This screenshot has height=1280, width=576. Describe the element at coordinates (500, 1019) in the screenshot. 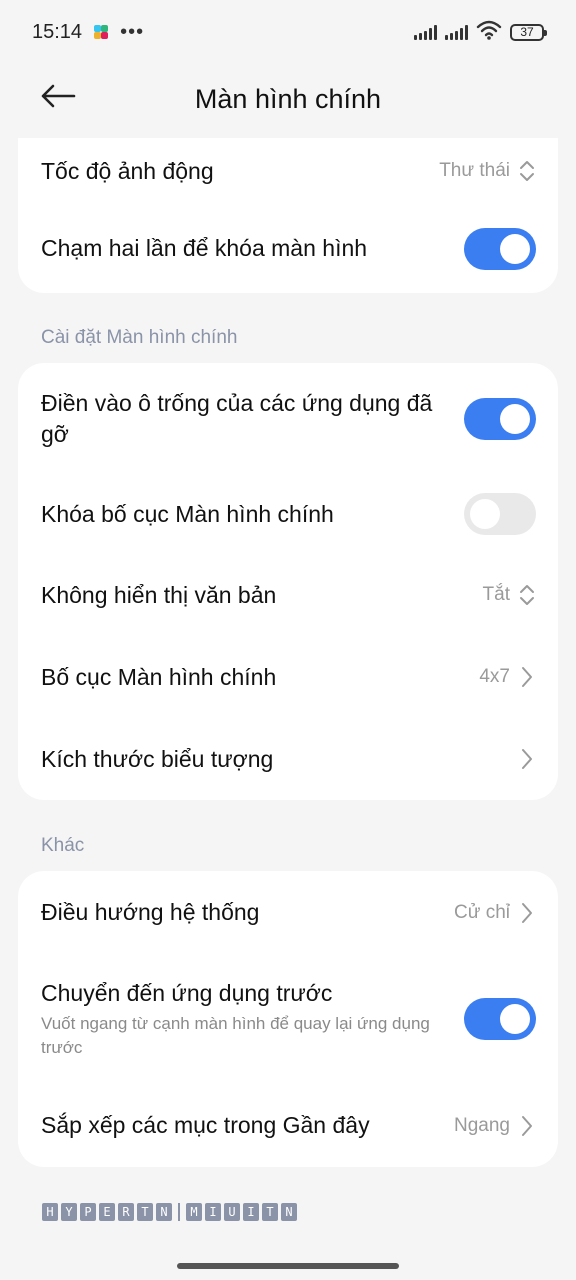

I see `prev-app-toggle` at that location.